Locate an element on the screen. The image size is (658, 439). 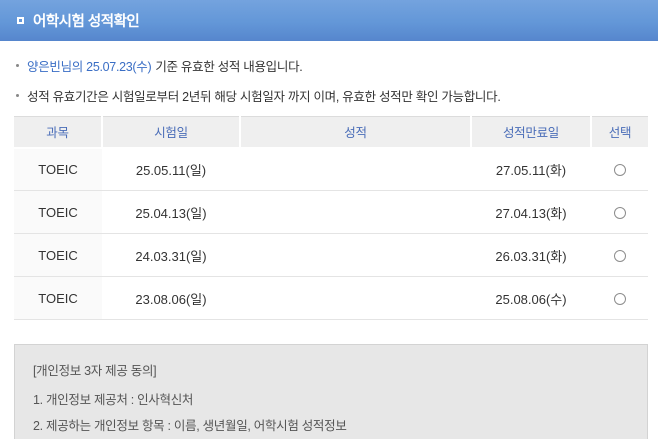
notice-validity: 양은빈님의 25.07.23(수) 기준 유효한 성적 내용입니다. is located at coordinates (337, 65).